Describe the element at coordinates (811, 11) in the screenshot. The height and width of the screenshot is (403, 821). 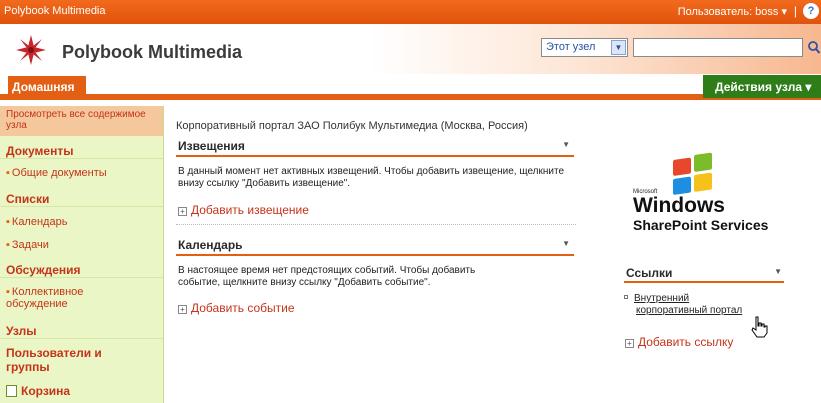
I see `help-icon: ?` at that location.